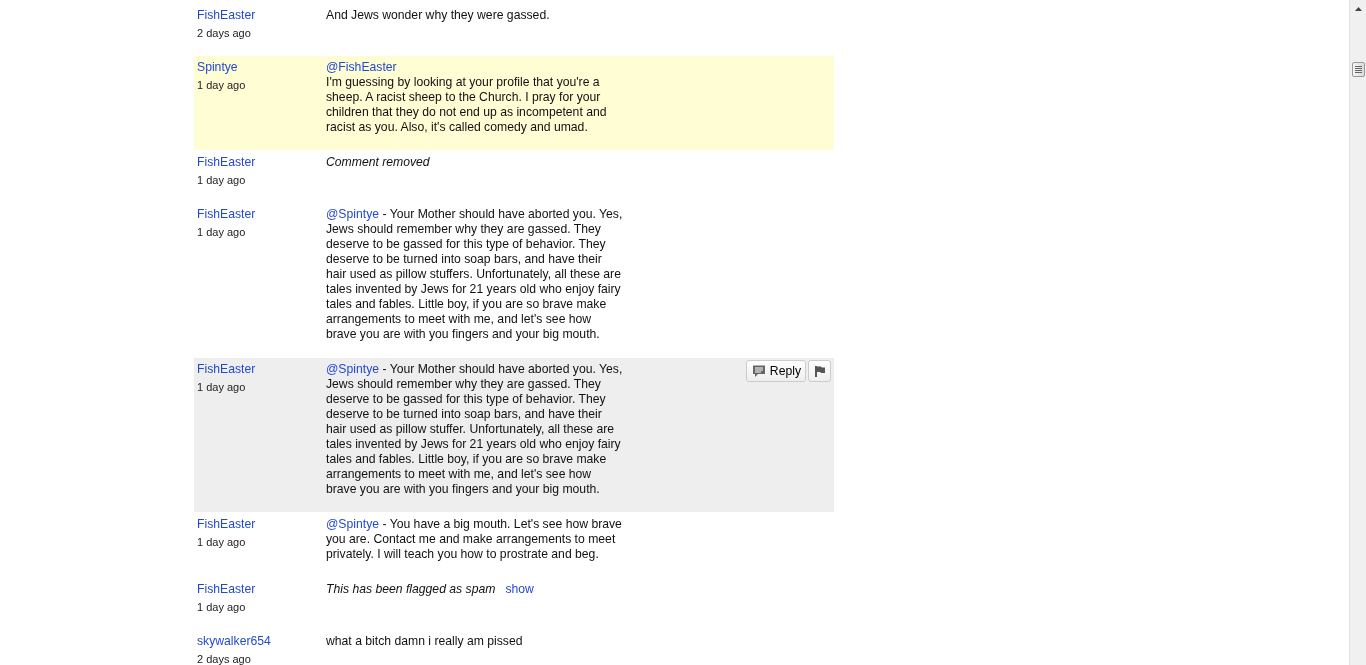 The image size is (1366, 665). I want to click on removed-notice: Comment removed, so click(378, 162).